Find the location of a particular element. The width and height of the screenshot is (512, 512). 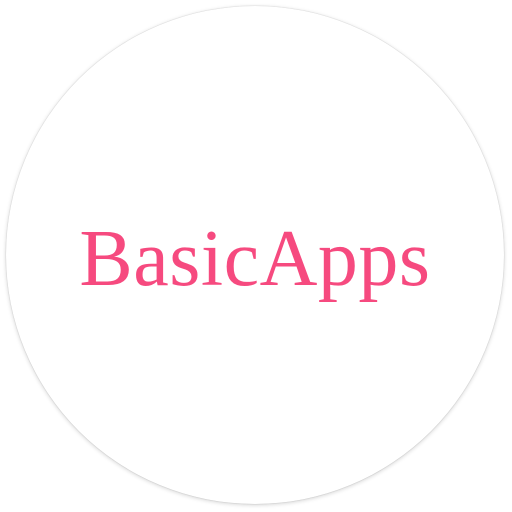

app-name-text: BasicApps is located at coordinates (255, 259).